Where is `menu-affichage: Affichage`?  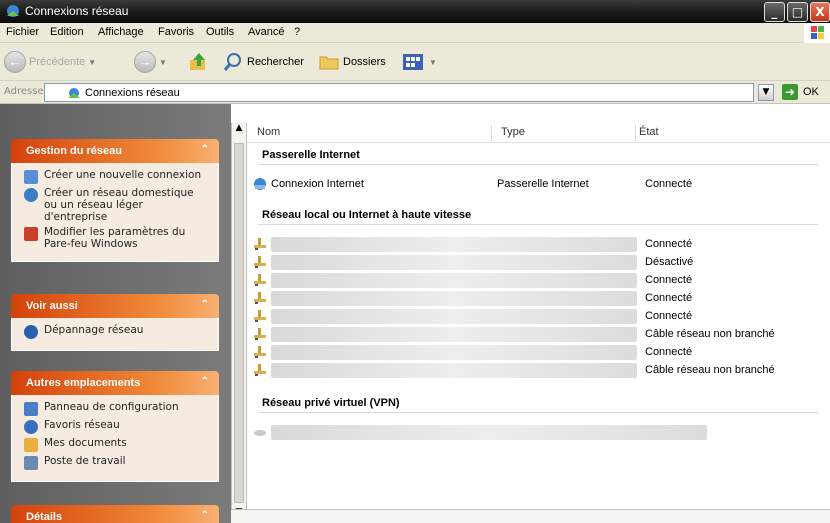 menu-affichage: Affichage is located at coordinates (121, 32).